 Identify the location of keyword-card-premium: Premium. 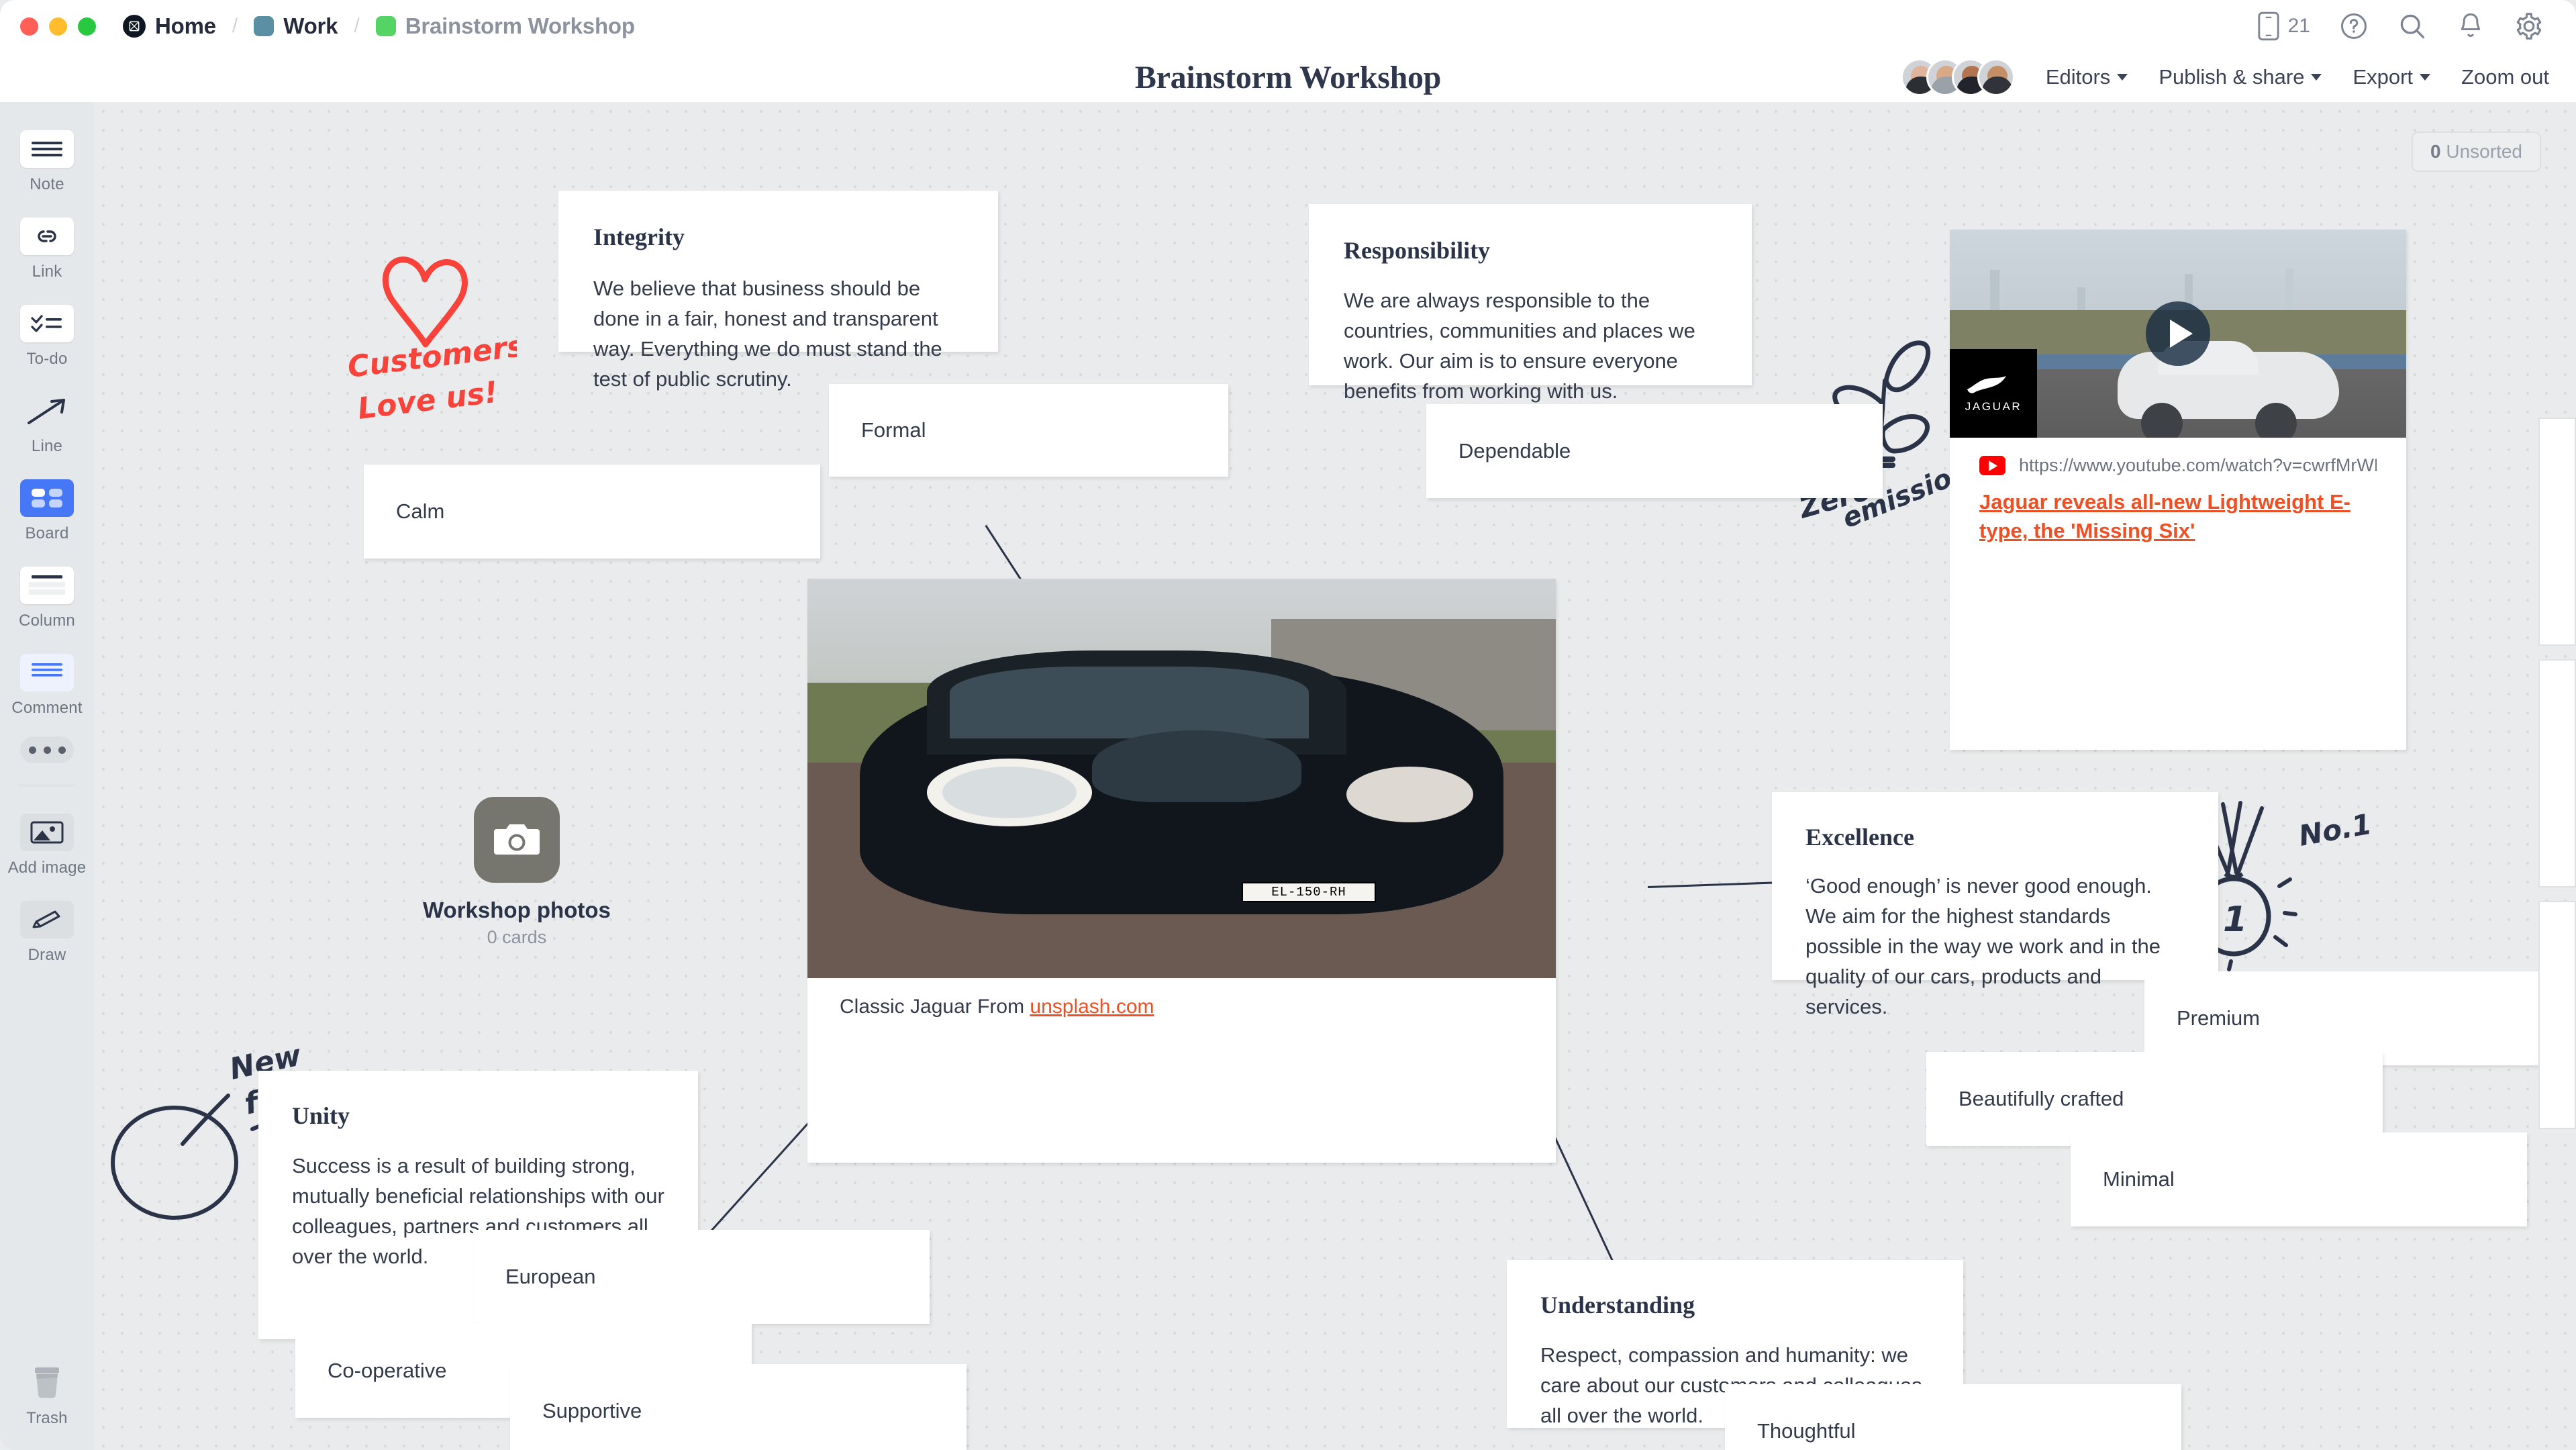
(2360, 1018).